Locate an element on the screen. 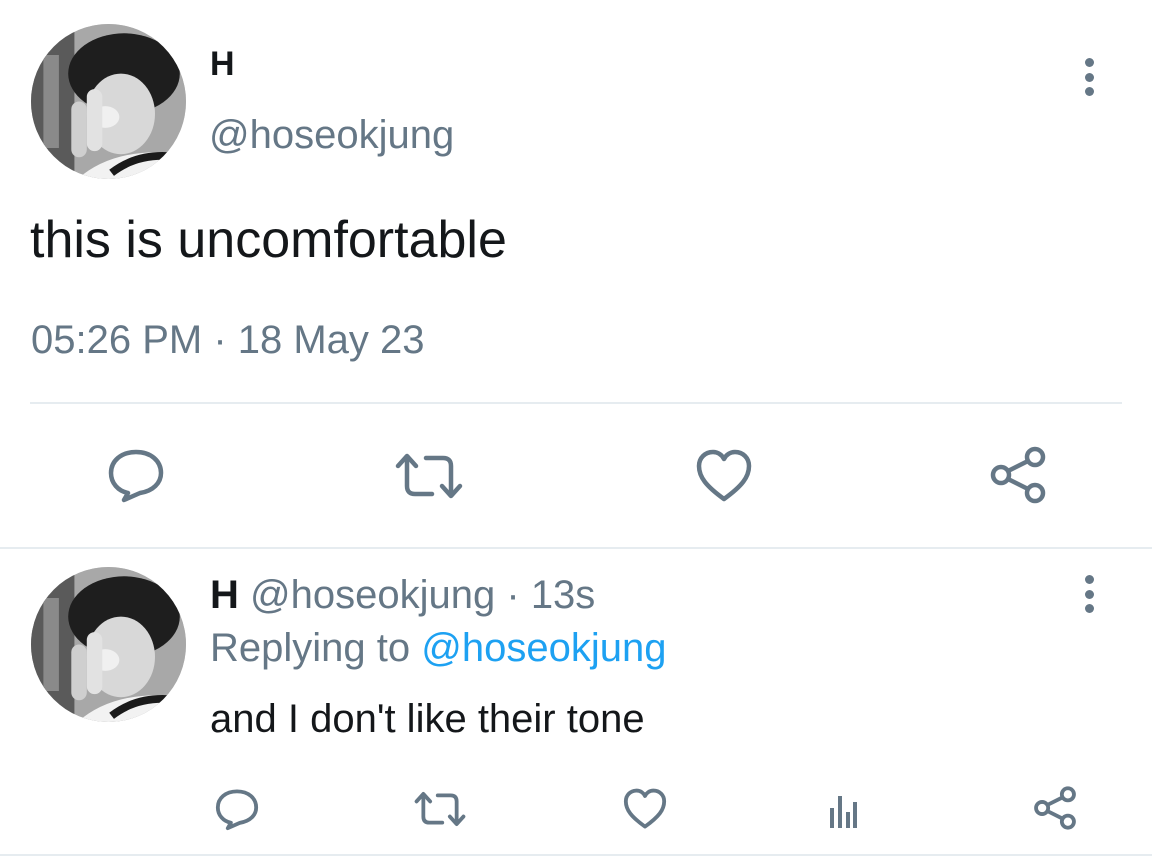 The width and height of the screenshot is (1152, 858). reply-text: and I don't like their tone is located at coordinates (427, 719).